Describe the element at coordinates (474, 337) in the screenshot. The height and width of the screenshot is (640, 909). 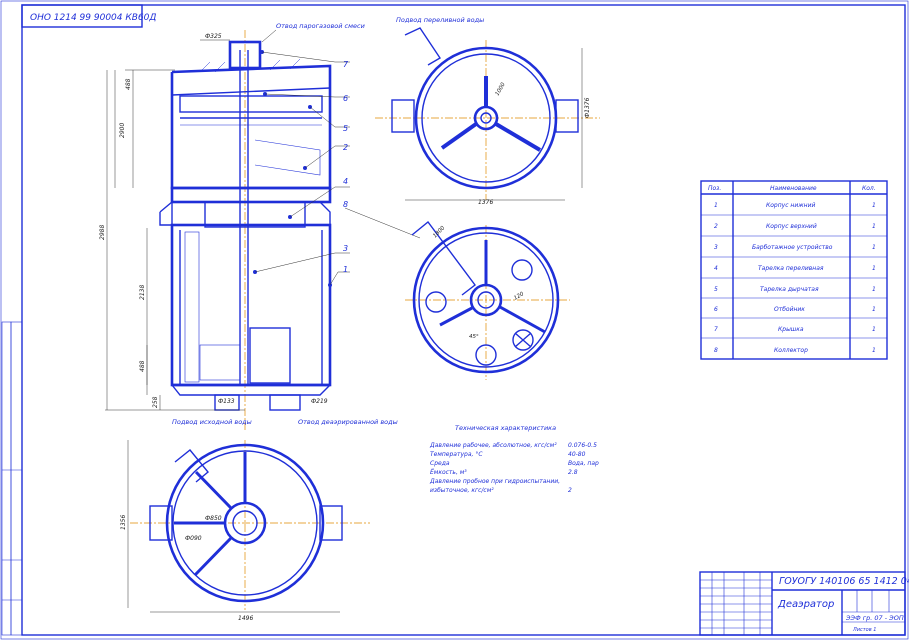
I see `dim-mid-b: 45°` at that location.